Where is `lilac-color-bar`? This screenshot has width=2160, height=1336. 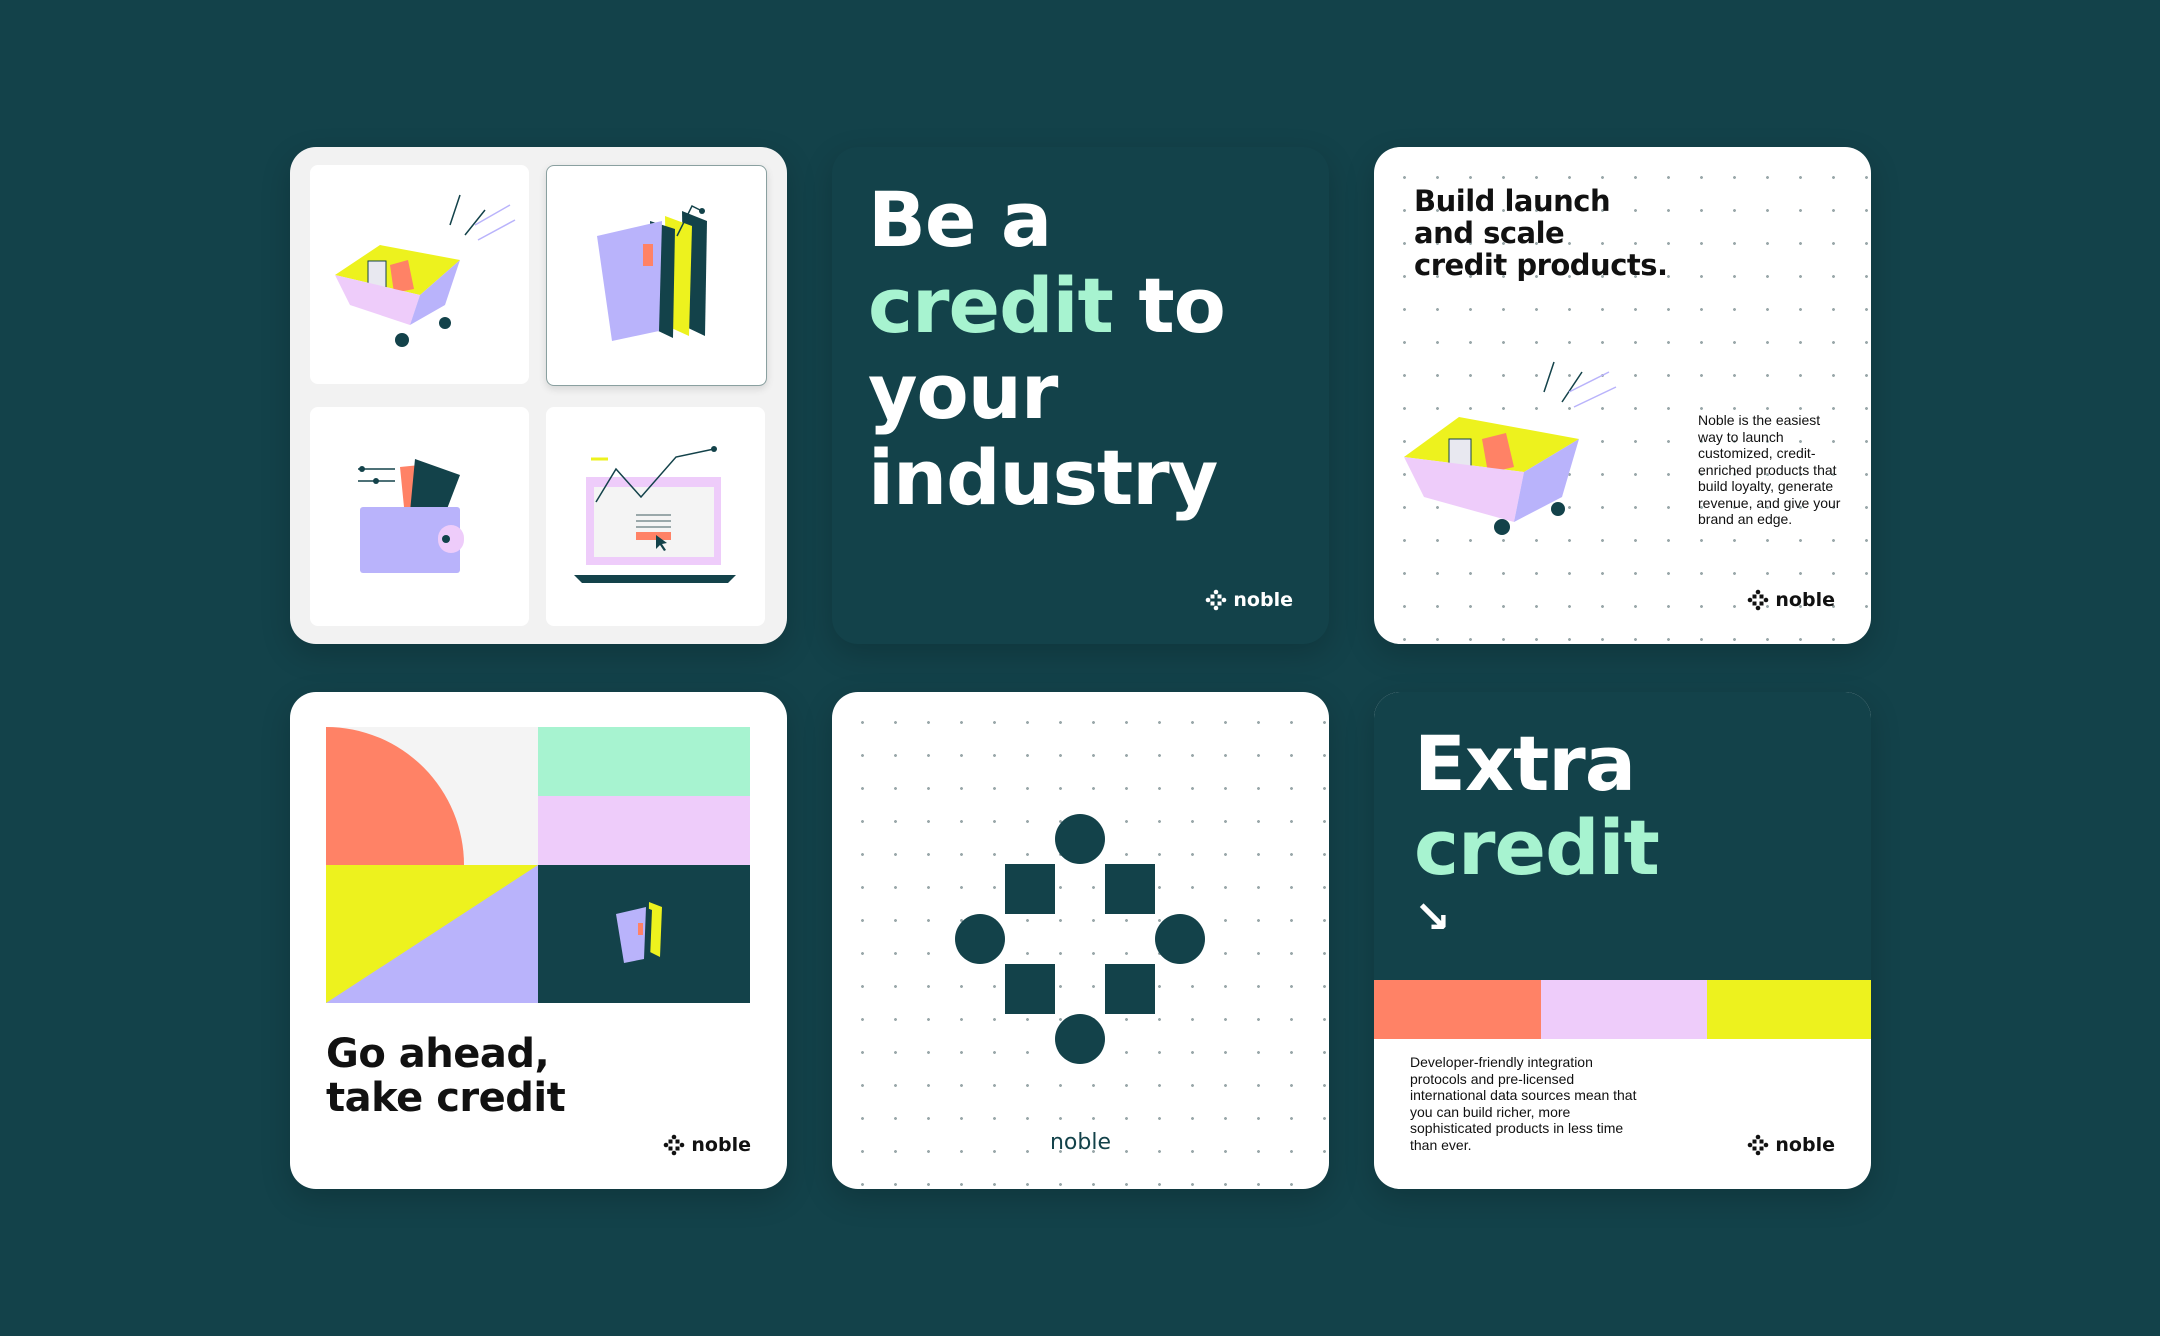
lilac-color-bar is located at coordinates (1624, 1009).